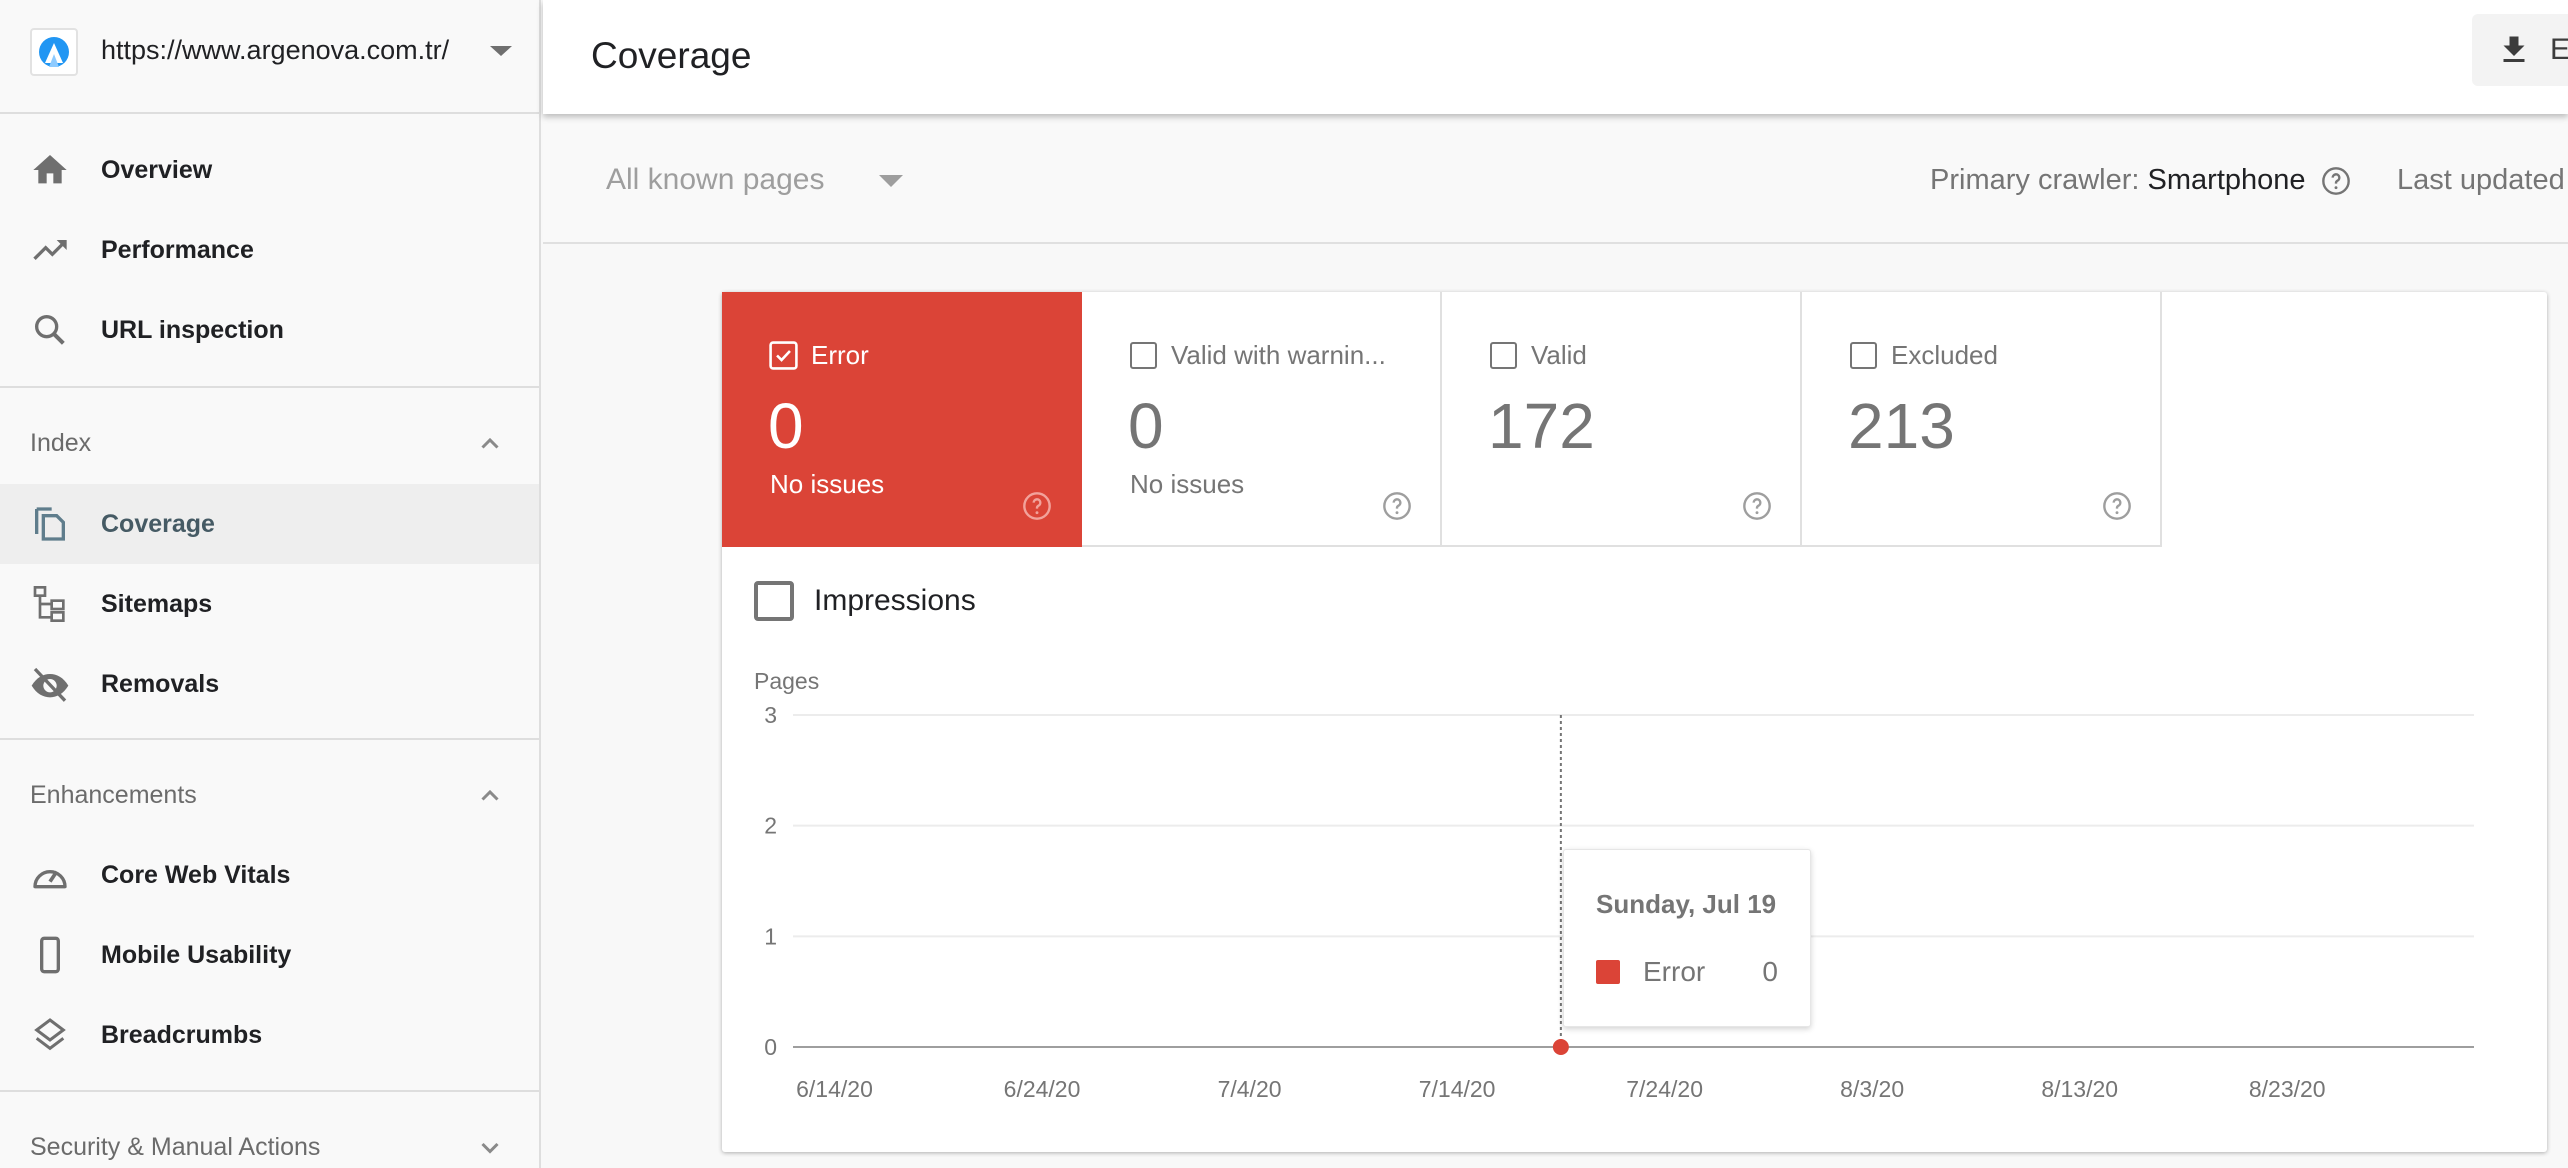  I want to click on sidebar-item-mobile-usability: Mobile Usability, so click(269, 955).